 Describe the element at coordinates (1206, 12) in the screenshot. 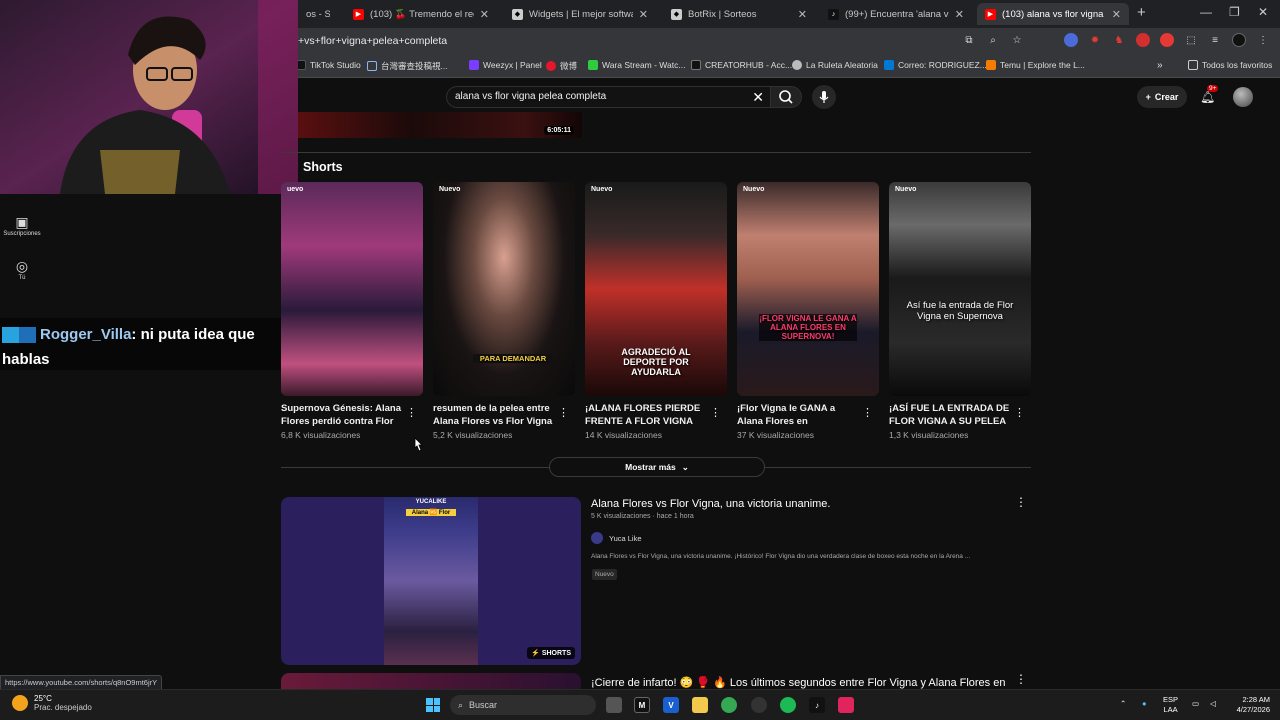

I see `minimize-icon: —` at that location.